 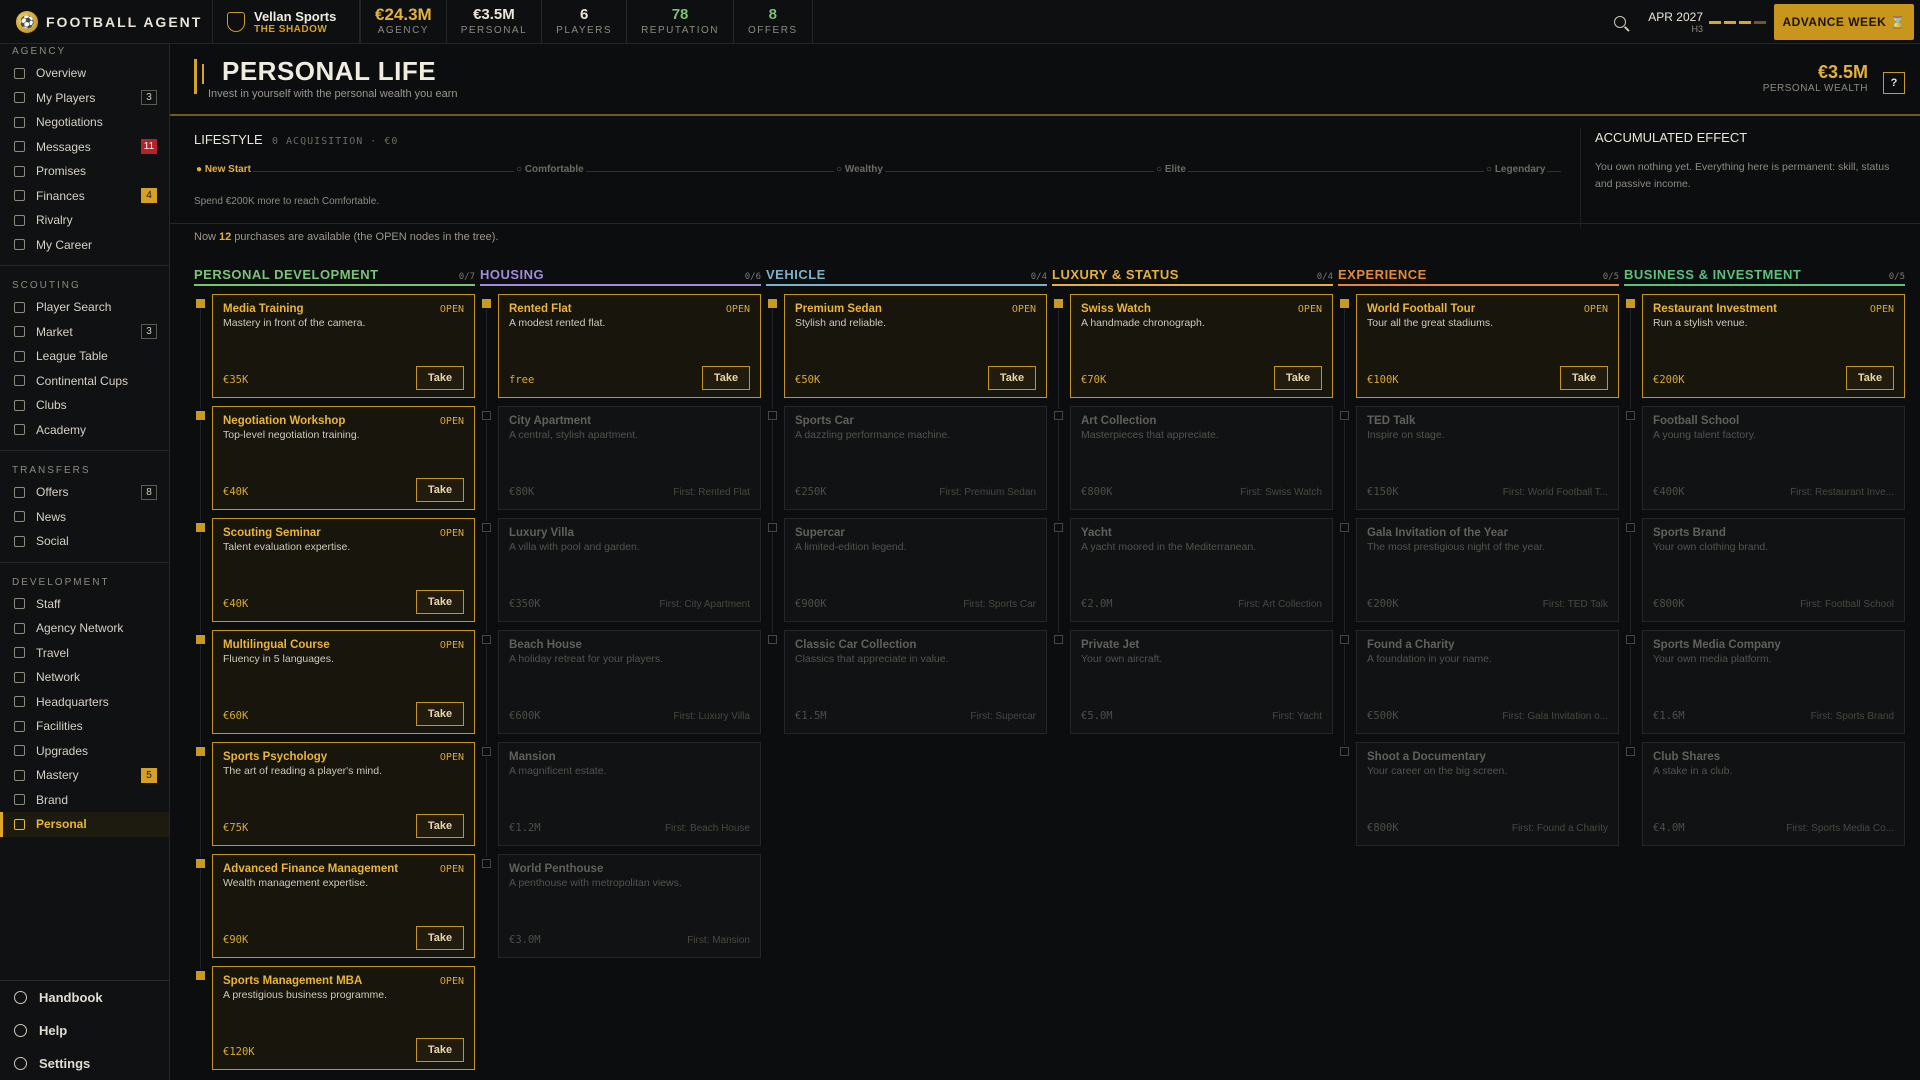 I want to click on sidebar-item-help: Help, so click(x=85, y=1030).